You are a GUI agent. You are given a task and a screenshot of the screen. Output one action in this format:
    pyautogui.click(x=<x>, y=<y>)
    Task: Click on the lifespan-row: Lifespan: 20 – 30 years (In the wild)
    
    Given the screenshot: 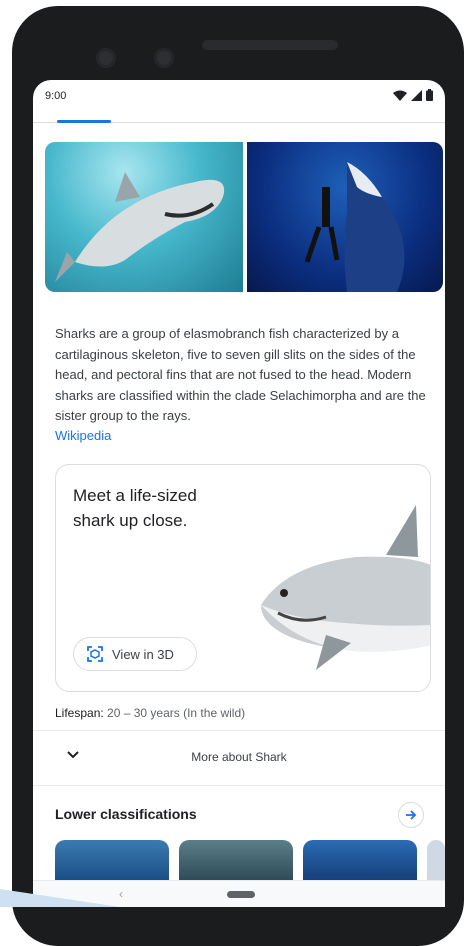 What is the action you would take?
    pyautogui.click(x=150, y=713)
    